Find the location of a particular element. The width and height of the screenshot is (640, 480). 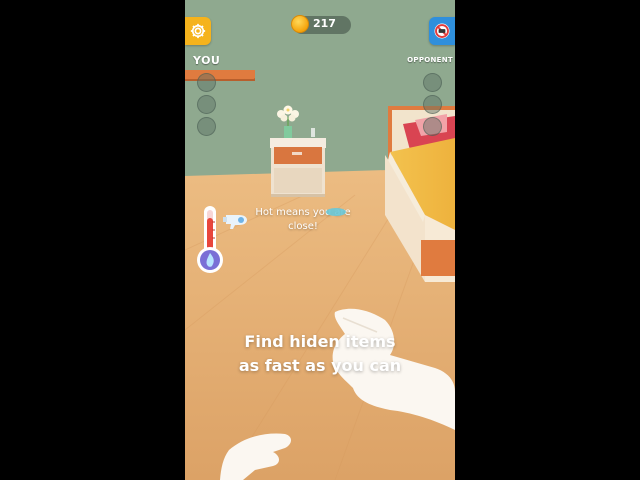

settings-button is located at coordinates (198, 31).